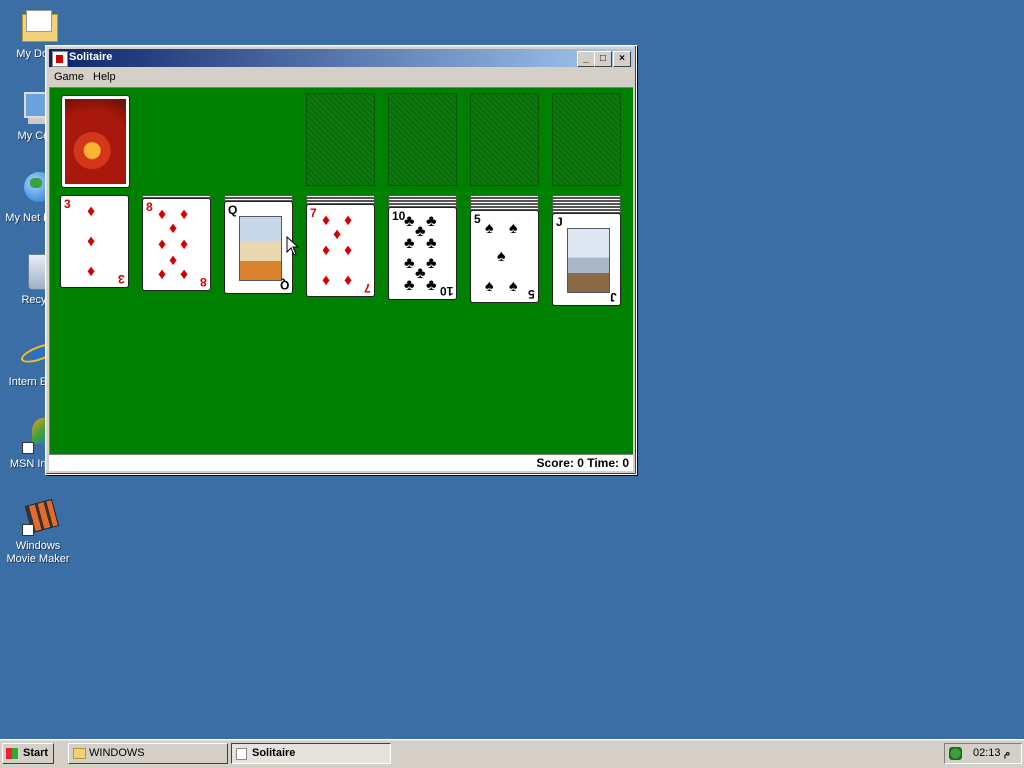  I want to click on mouse-cursor-icon, so click(293, 246).